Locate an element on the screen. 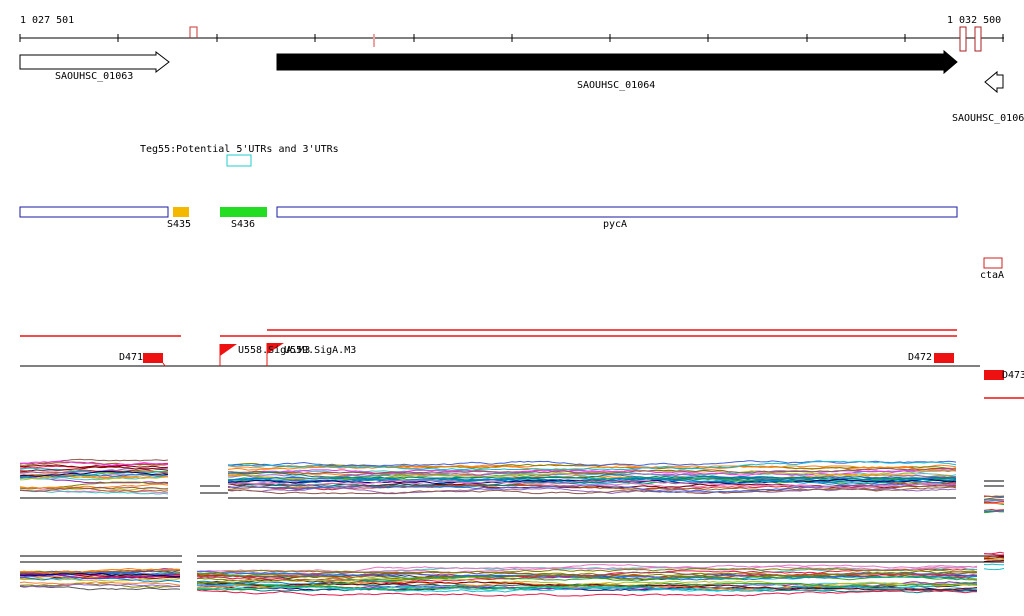  gene-label-saouhsc-01065: SAOUHSC_0106 is located at coordinates (988, 118).